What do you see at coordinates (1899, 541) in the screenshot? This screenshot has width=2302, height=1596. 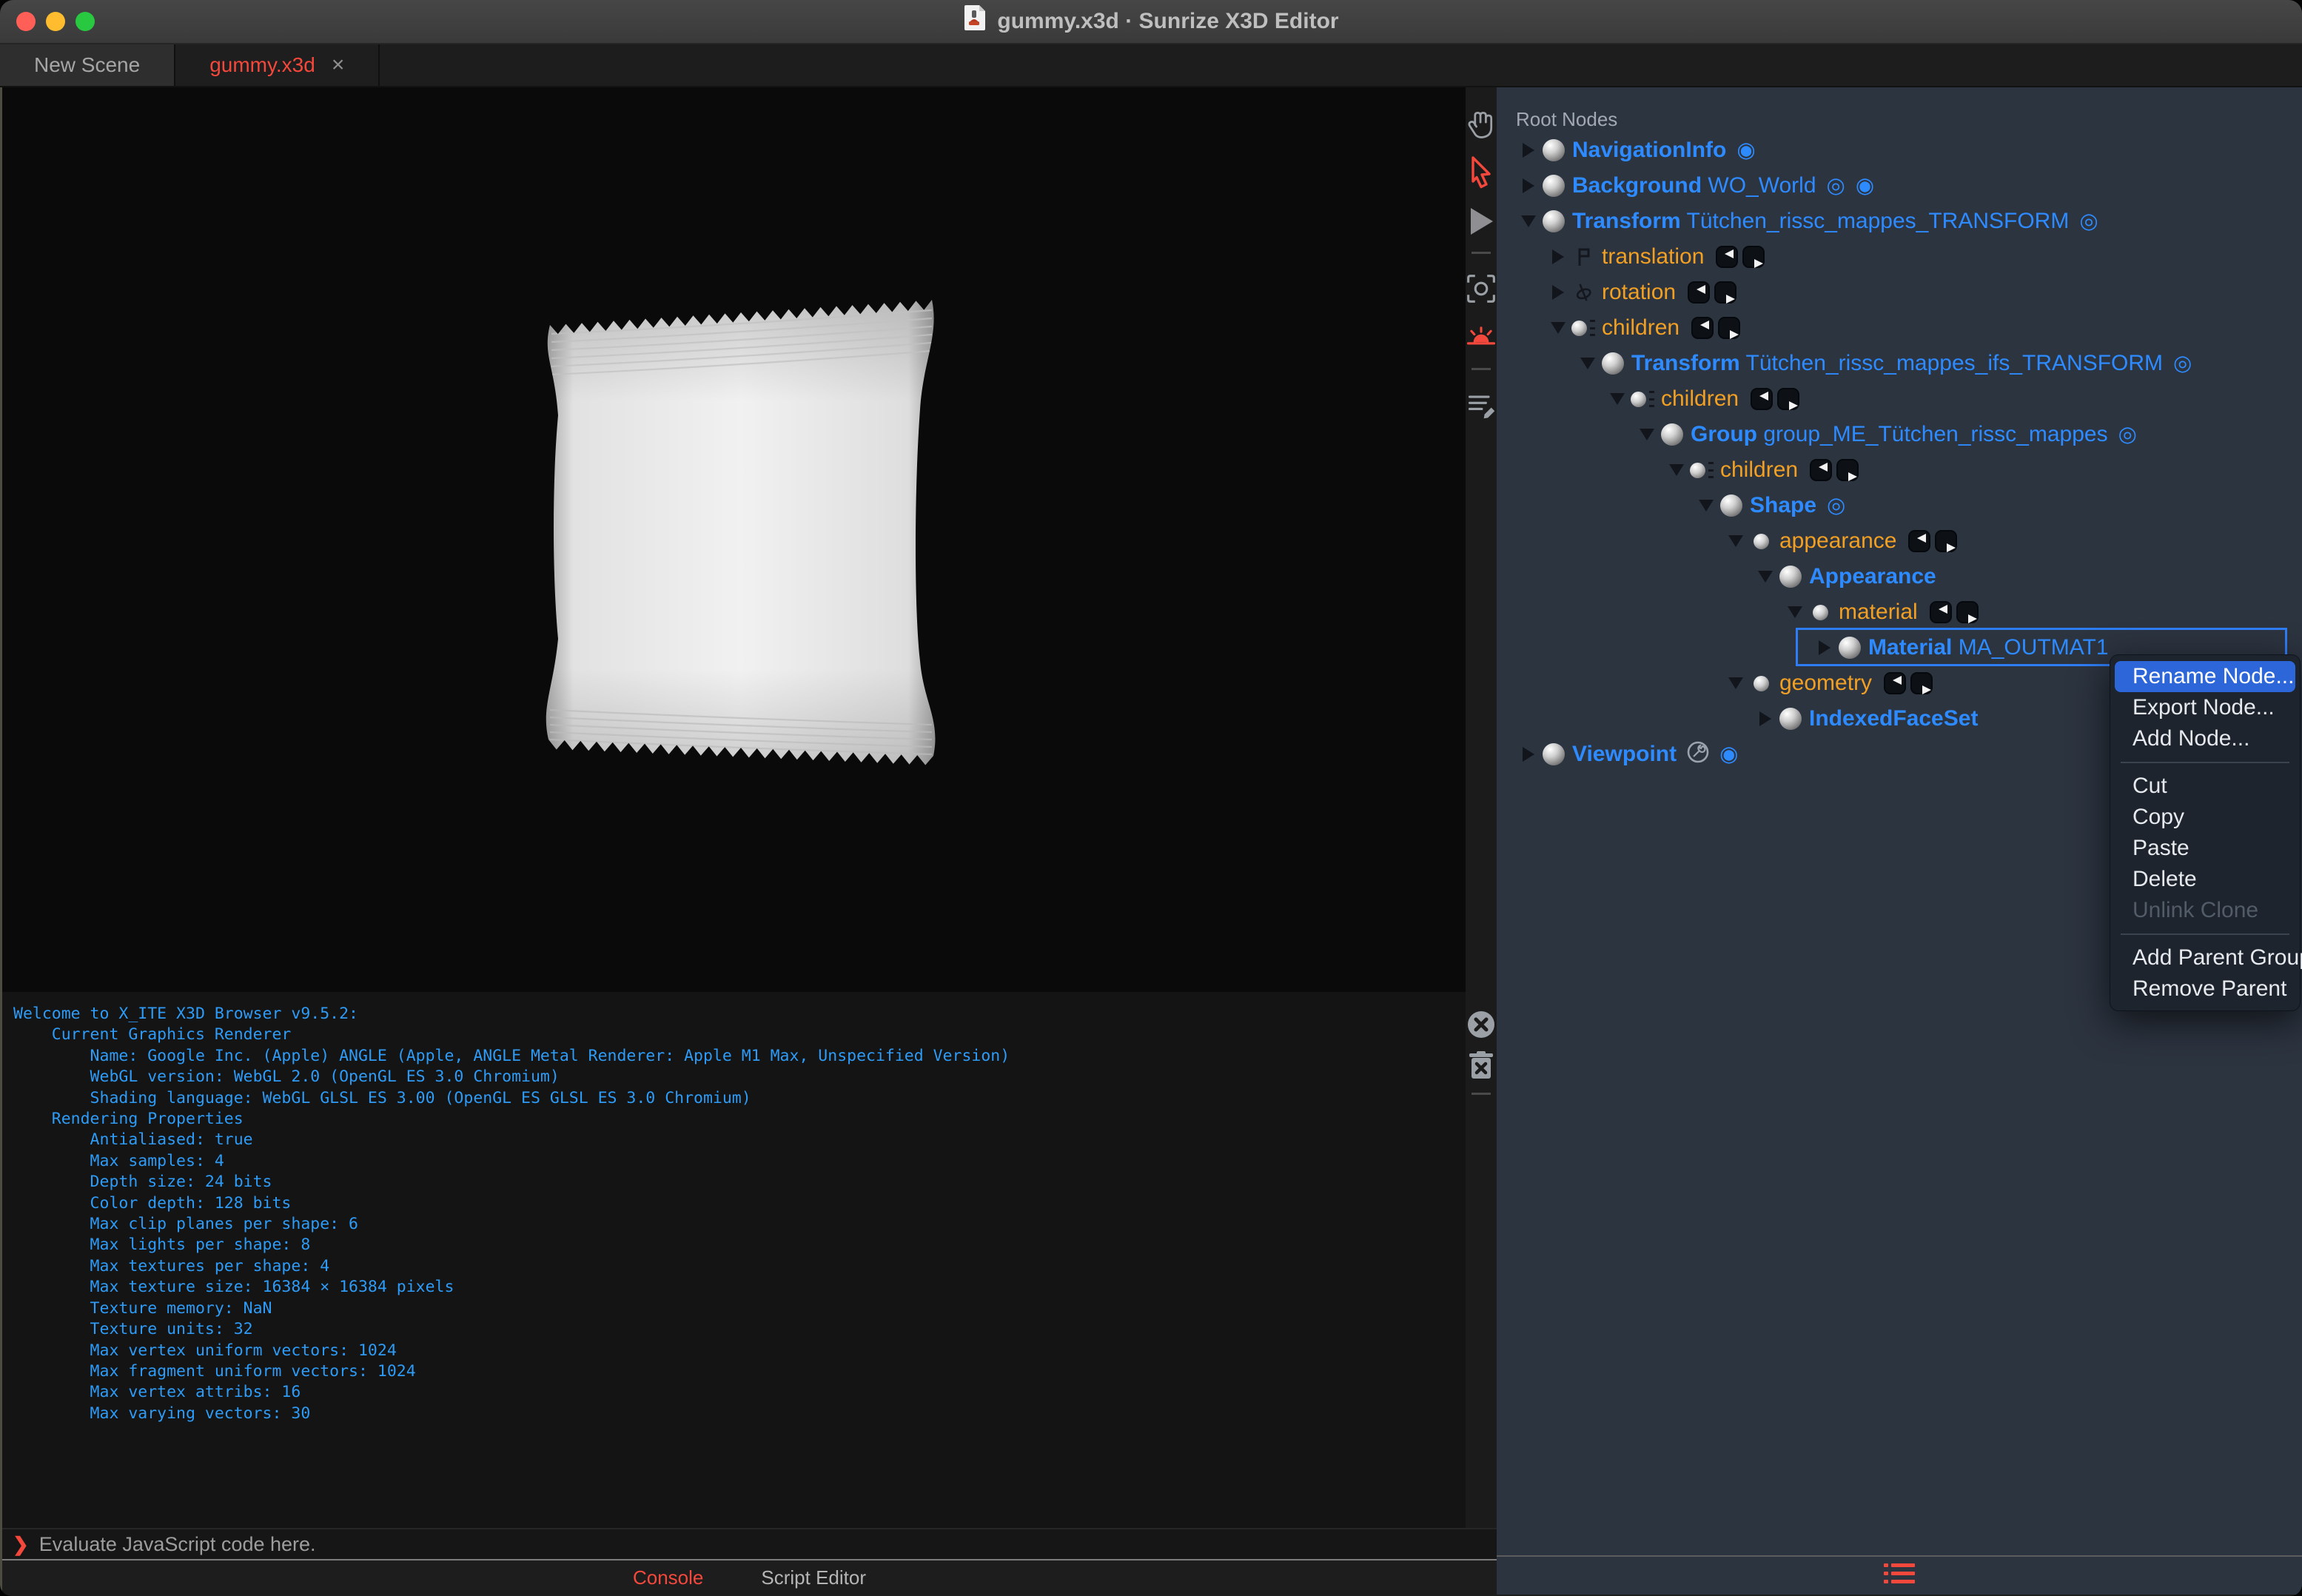 I see `tree-row-appearance: appearance` at bounding box center [1899, 541].